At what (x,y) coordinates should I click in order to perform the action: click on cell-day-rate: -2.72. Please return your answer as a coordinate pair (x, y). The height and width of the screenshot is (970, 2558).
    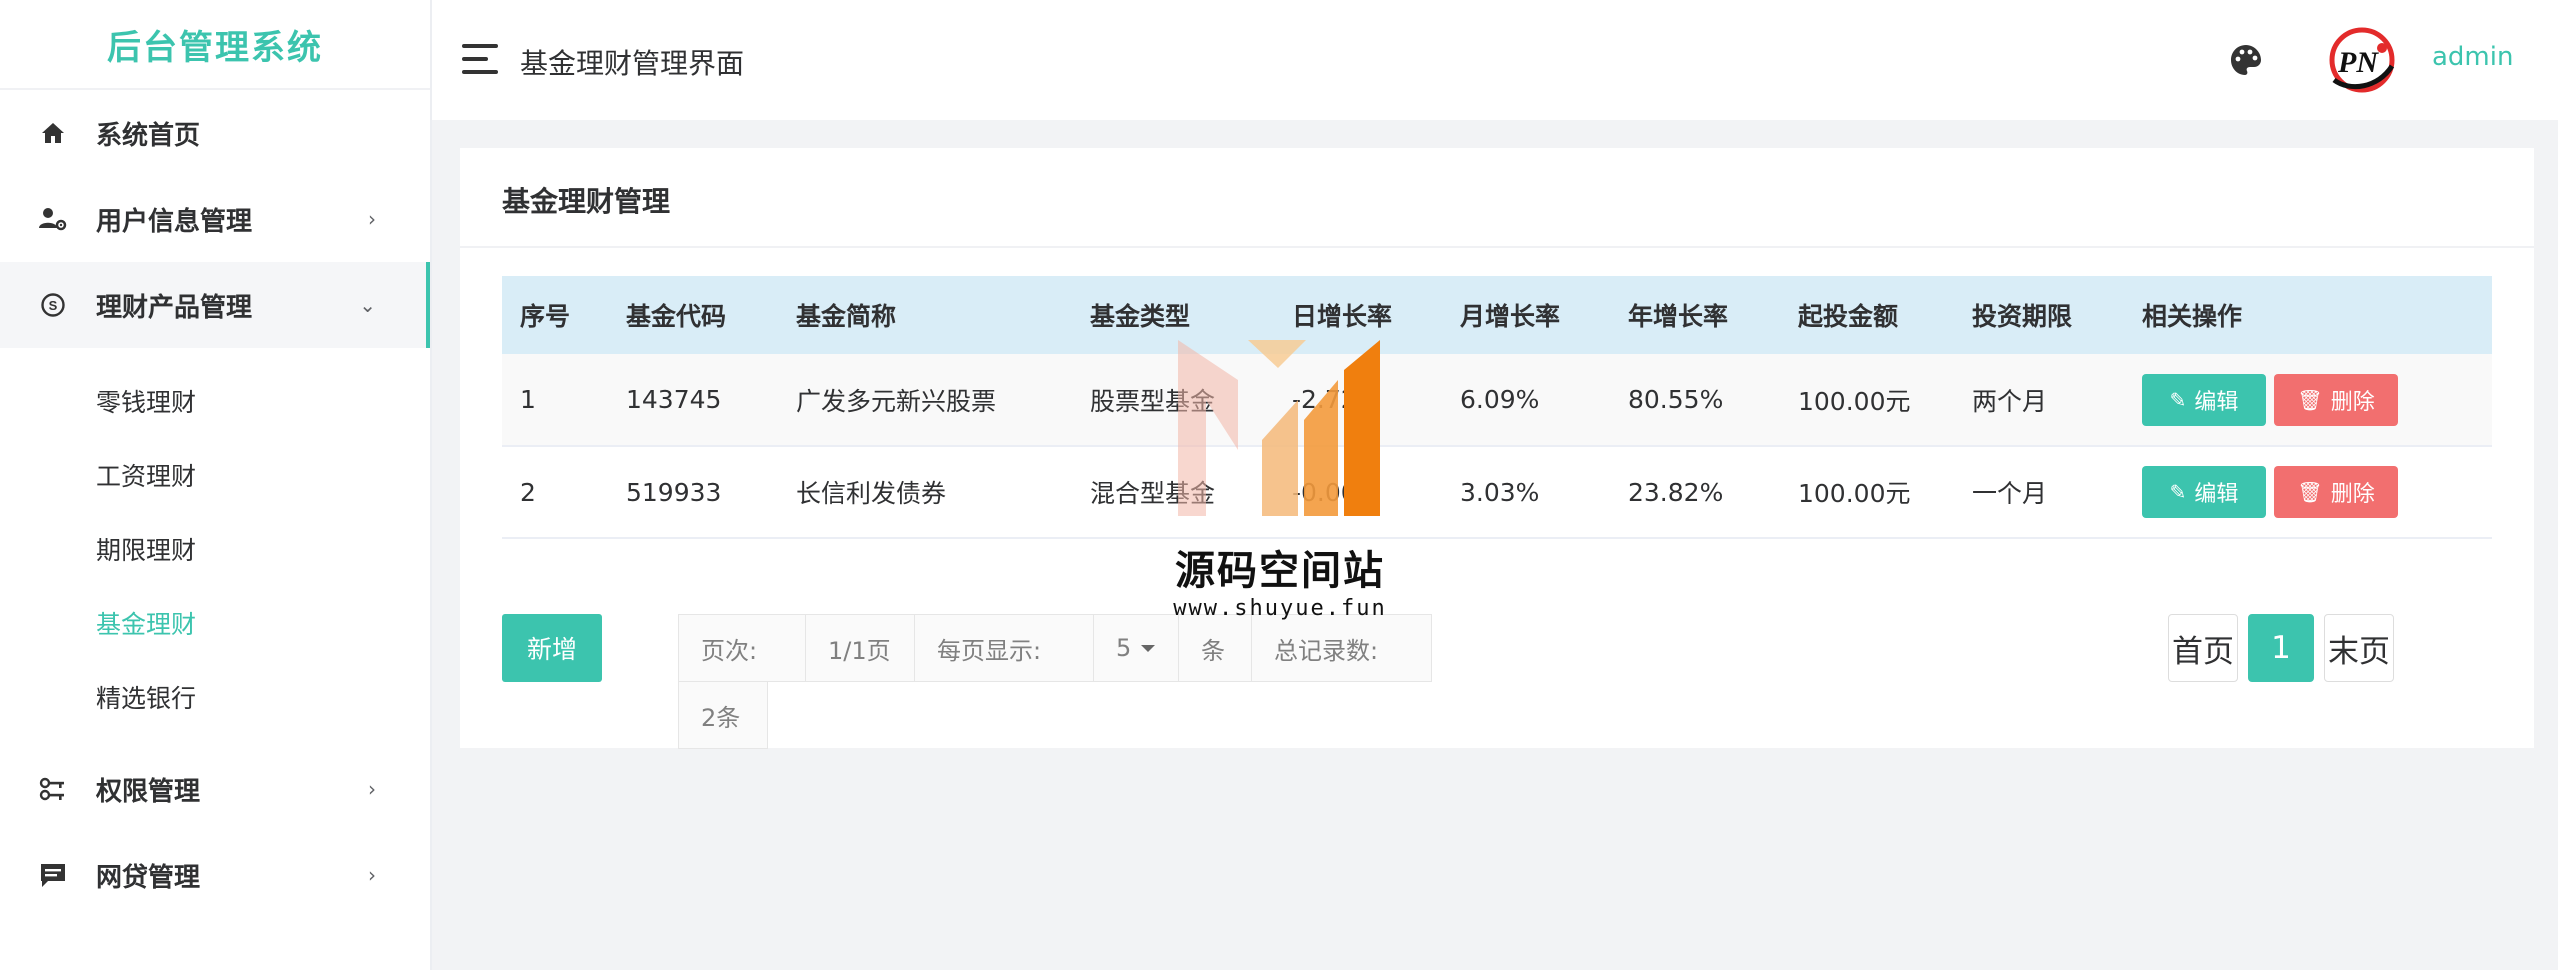
    Looking at the image, I should click on (1324, 399).